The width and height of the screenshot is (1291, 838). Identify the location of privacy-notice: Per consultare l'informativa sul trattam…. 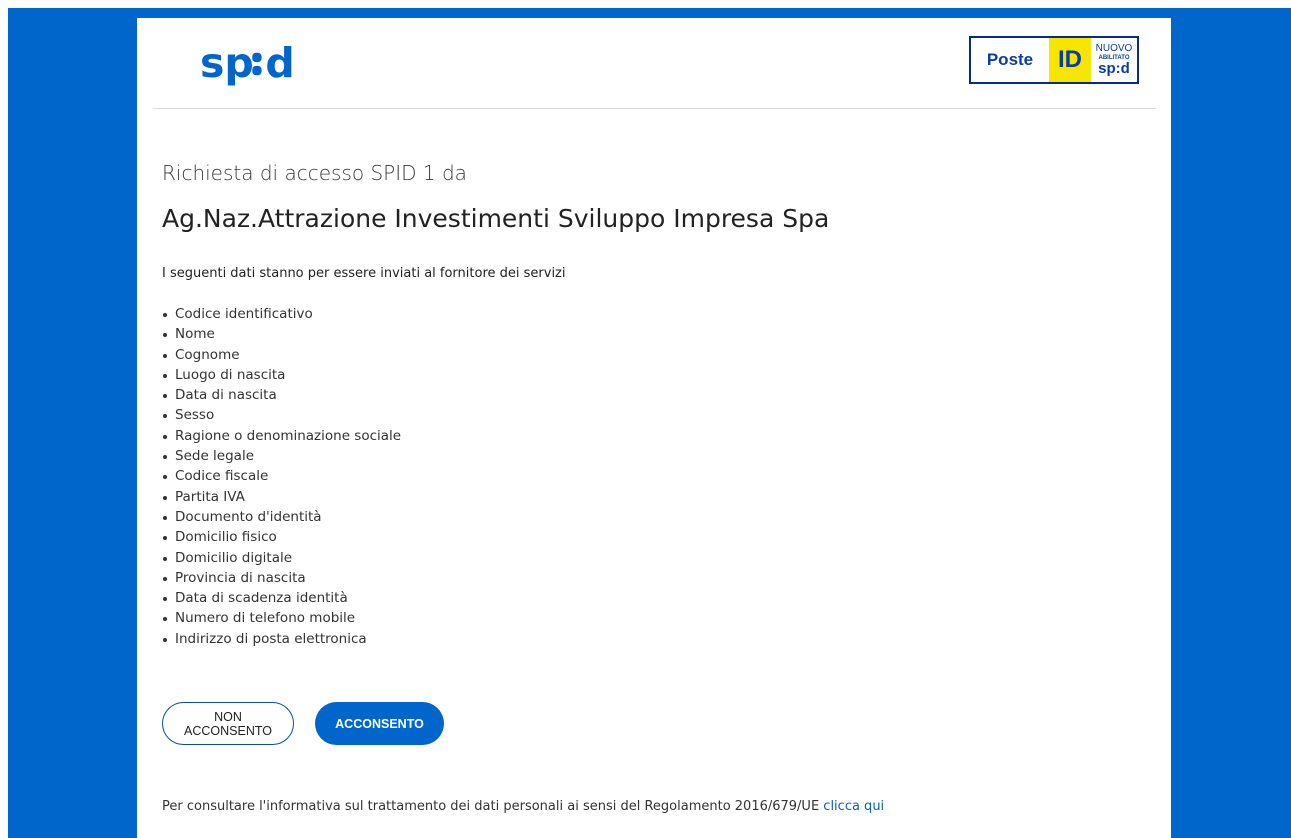
(523, 806).